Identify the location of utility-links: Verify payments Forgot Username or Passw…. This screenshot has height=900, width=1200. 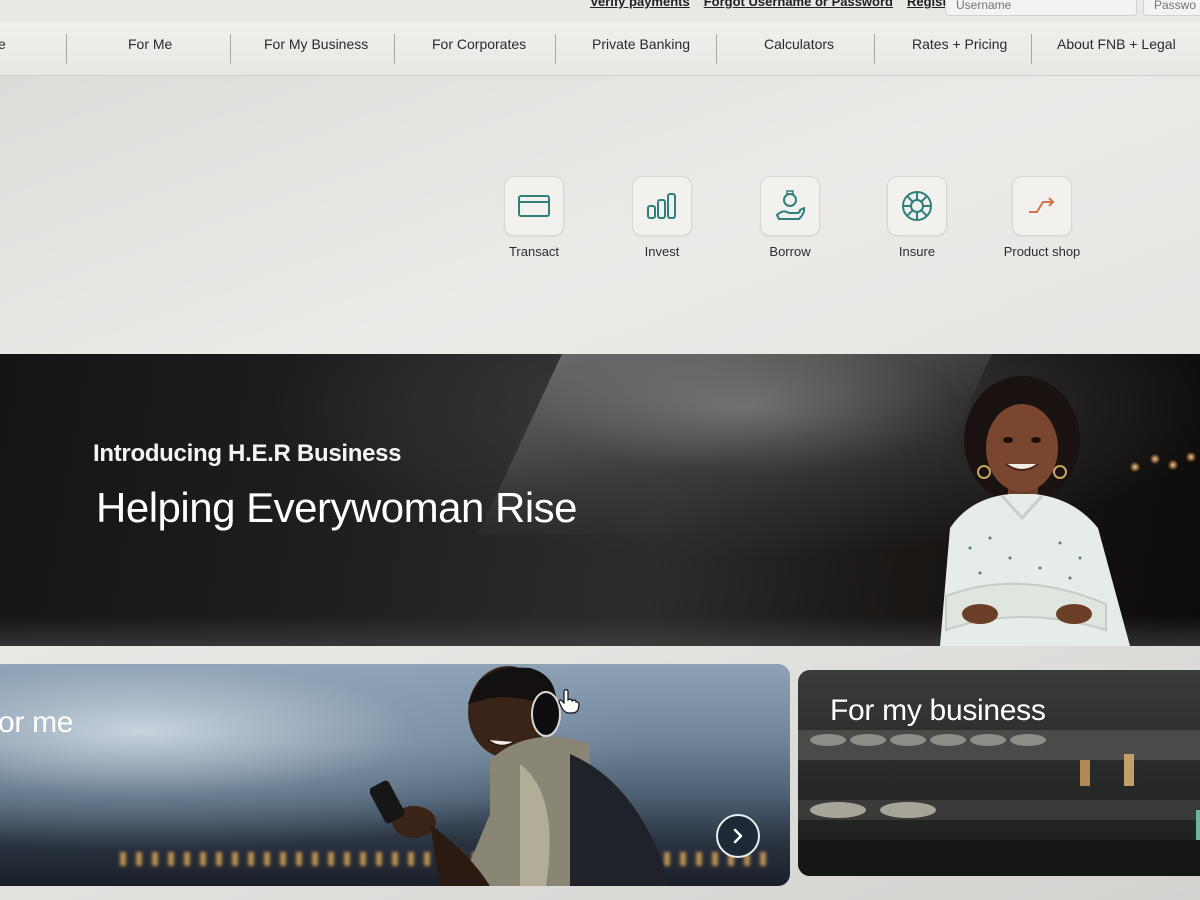
(774, 4).